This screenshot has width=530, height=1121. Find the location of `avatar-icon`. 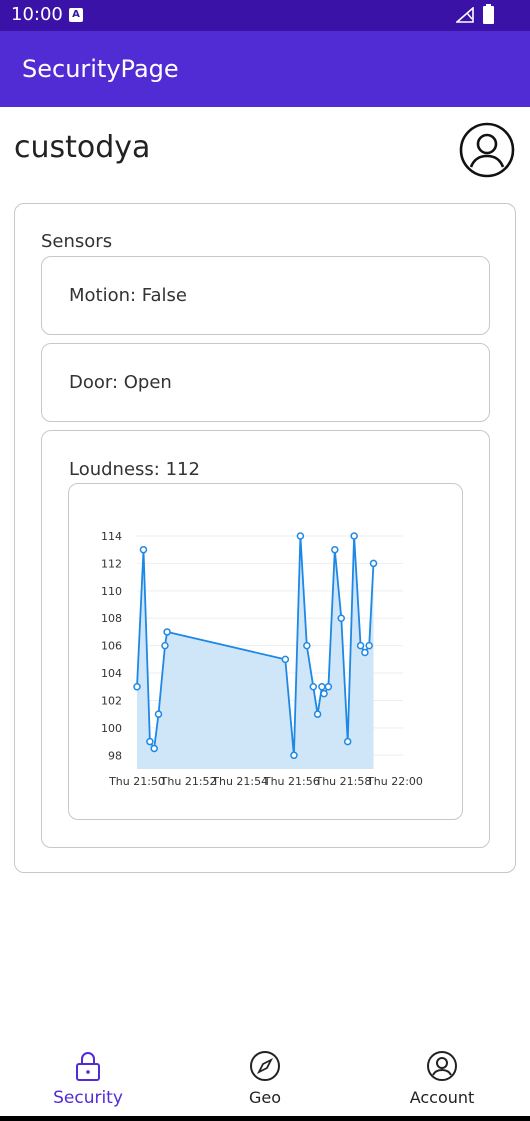

avatar-icon is located at coordinates (487, 150).